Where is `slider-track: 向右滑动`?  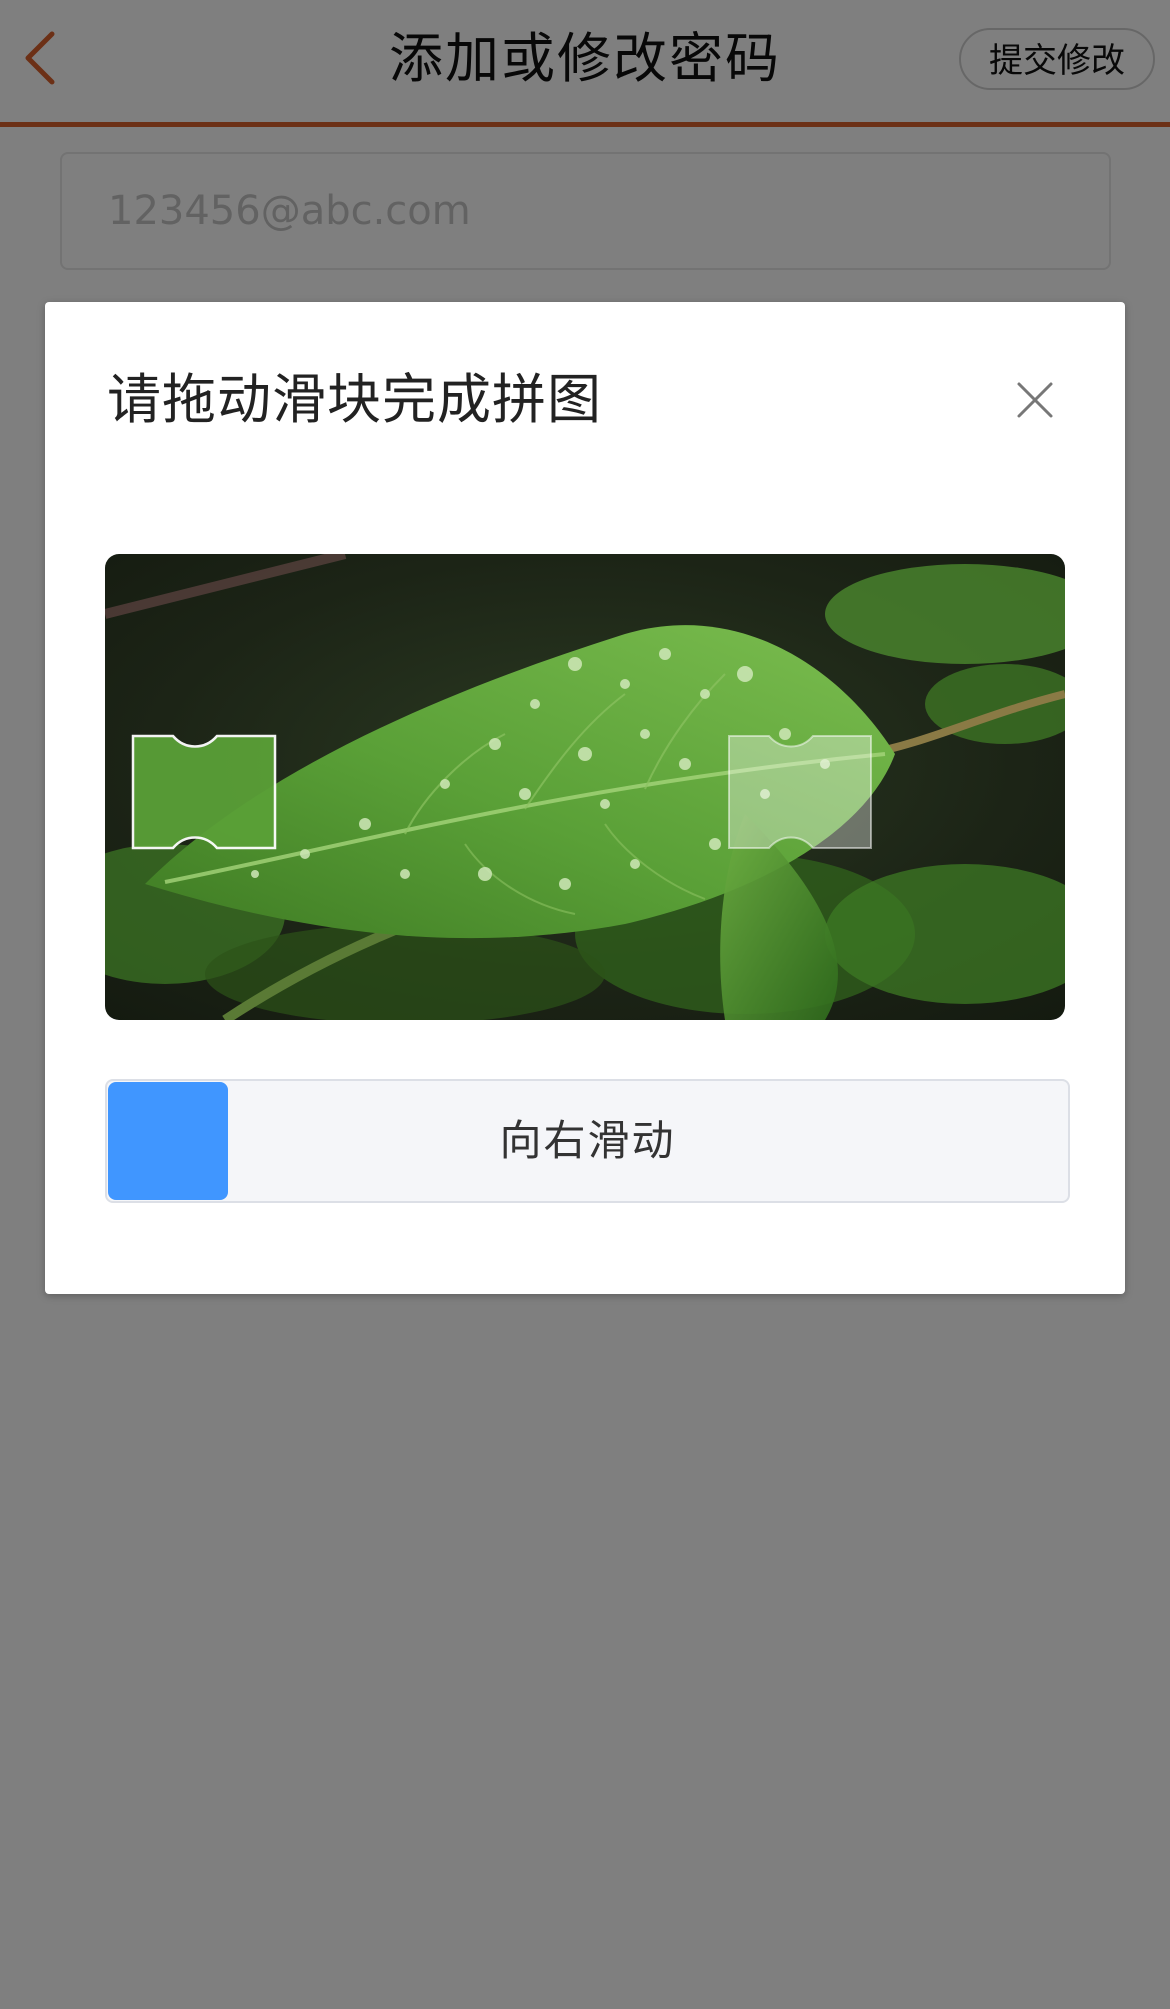
slider-track: 向右滑动 is located at coordinates (587, 1141).